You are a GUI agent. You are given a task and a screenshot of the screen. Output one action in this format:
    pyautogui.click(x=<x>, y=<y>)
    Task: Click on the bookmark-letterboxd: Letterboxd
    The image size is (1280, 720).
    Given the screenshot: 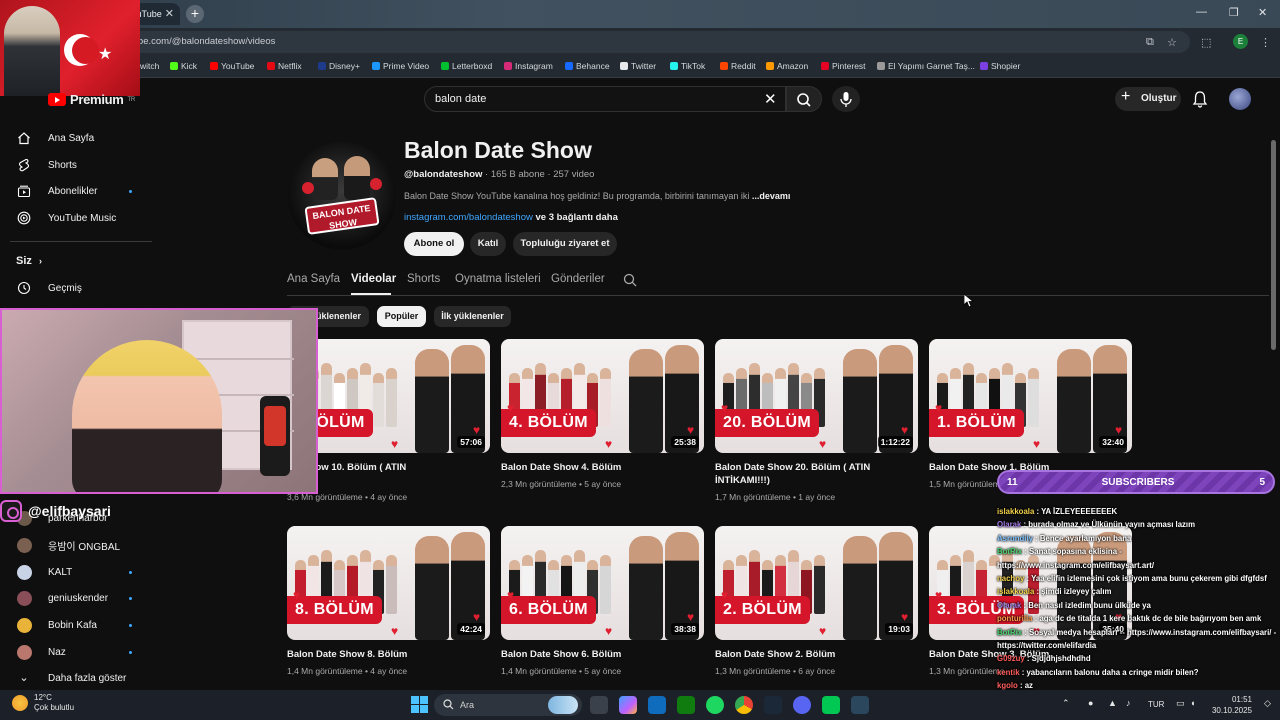 What is the action you would take?
    pyautogui.click(x=466, y=66)
    